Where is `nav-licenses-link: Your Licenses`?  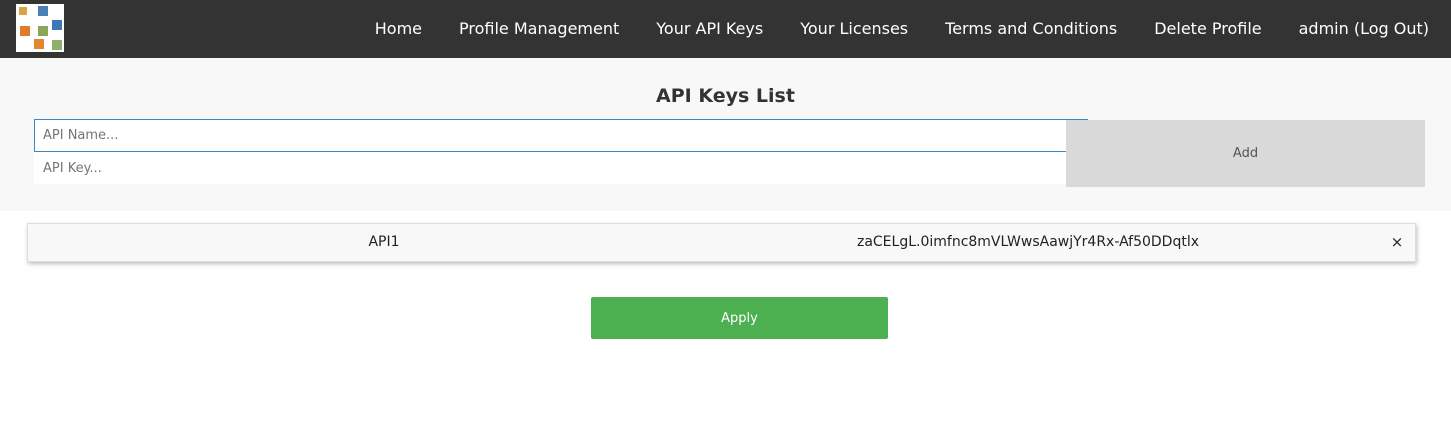 nav-licenses-link: Your Licenses is located at coordinates (854, 29).